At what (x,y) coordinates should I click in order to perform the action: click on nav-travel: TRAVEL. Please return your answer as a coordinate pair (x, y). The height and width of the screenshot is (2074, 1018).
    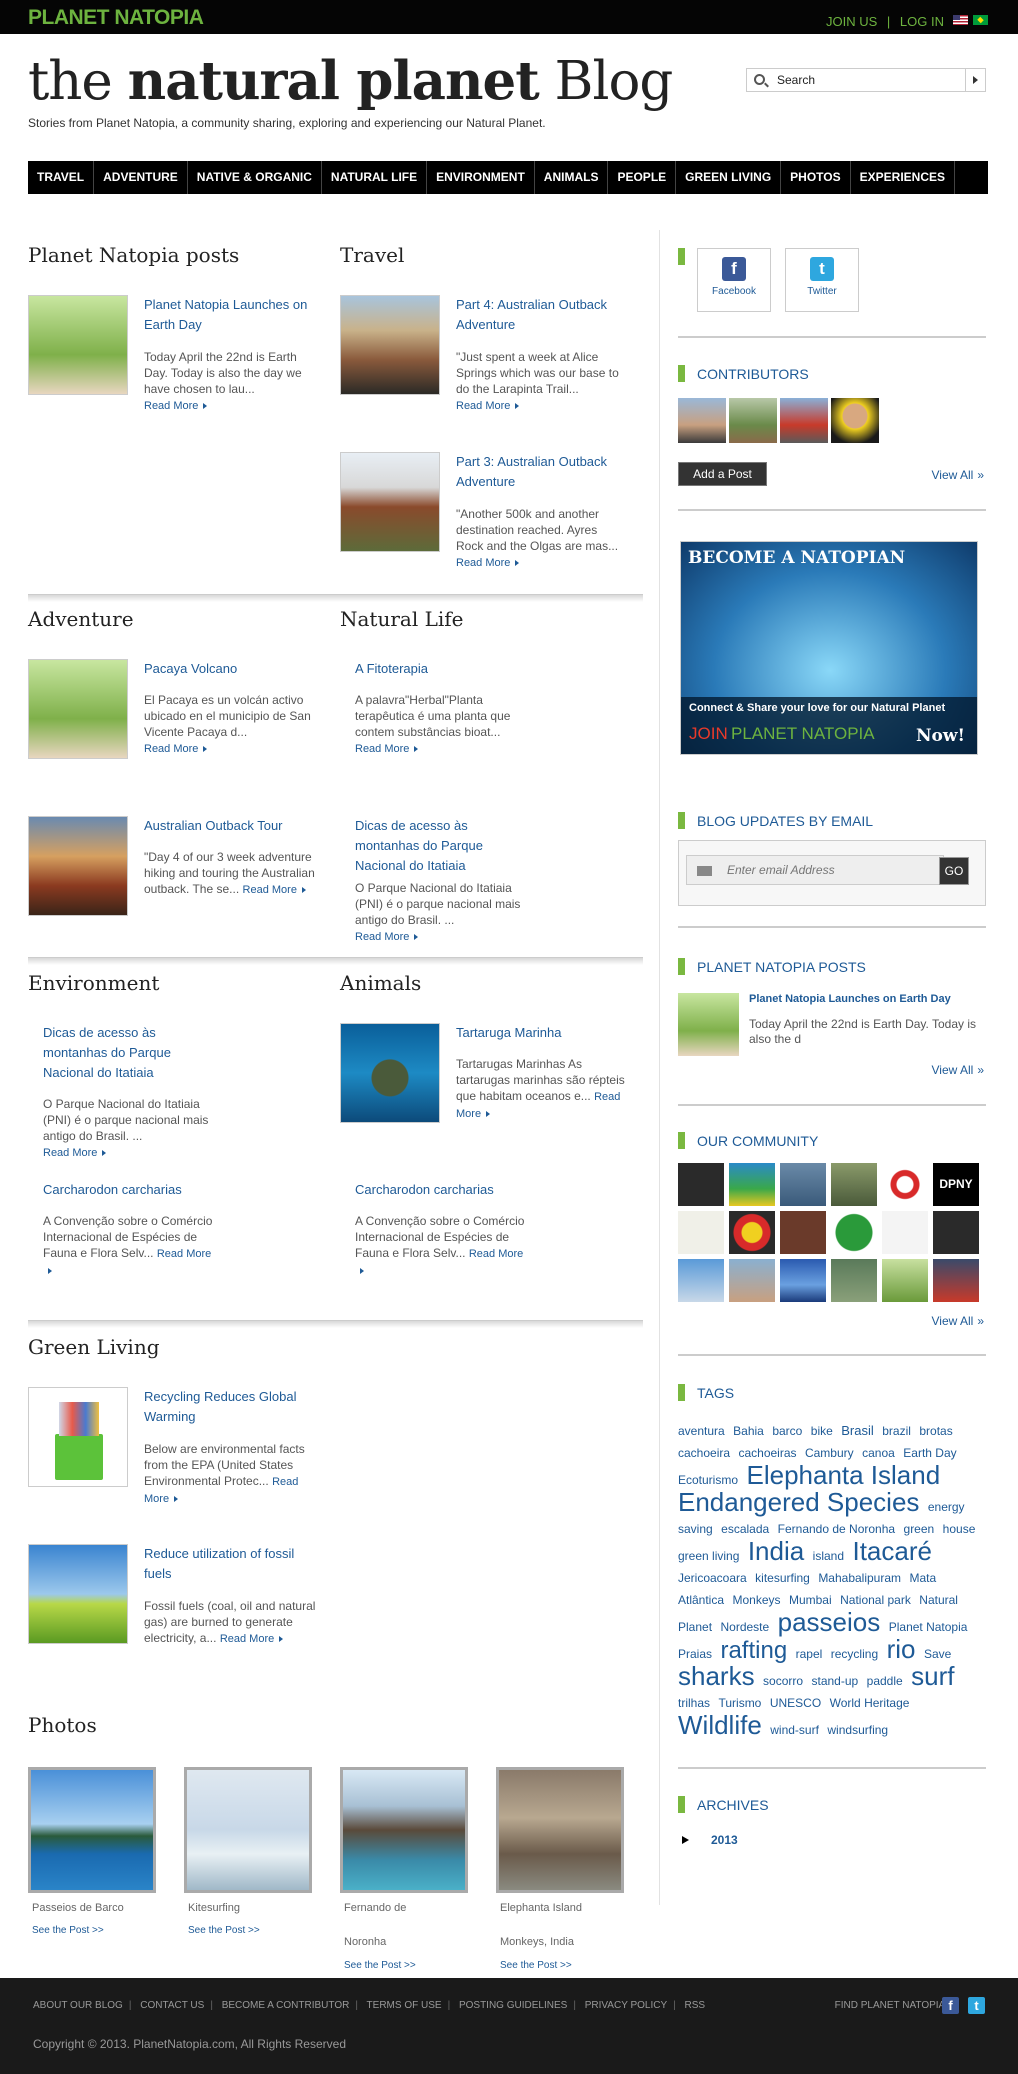
    Looking at the image, I should click on (61, 177).